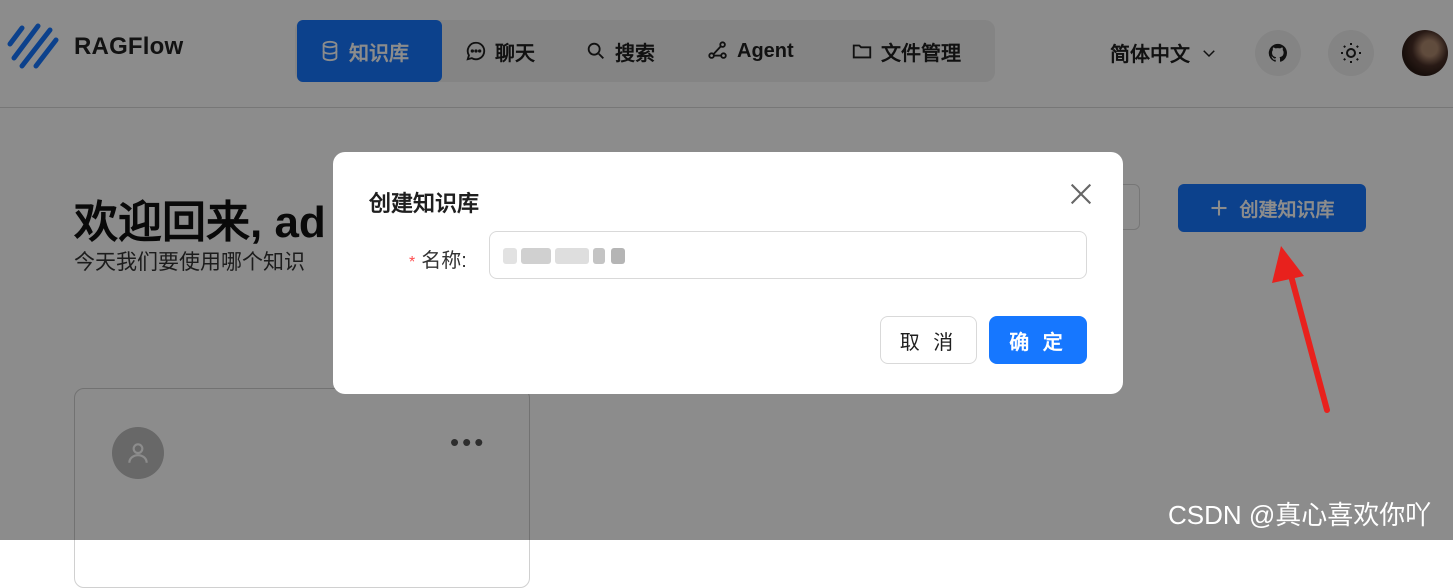 Image resolution: width=1453 pixels, height=588 pixels. What do you see at coordinates (412, 262) in the screenshot?
I see `required-mark: *` at bounding box center [412, 262].